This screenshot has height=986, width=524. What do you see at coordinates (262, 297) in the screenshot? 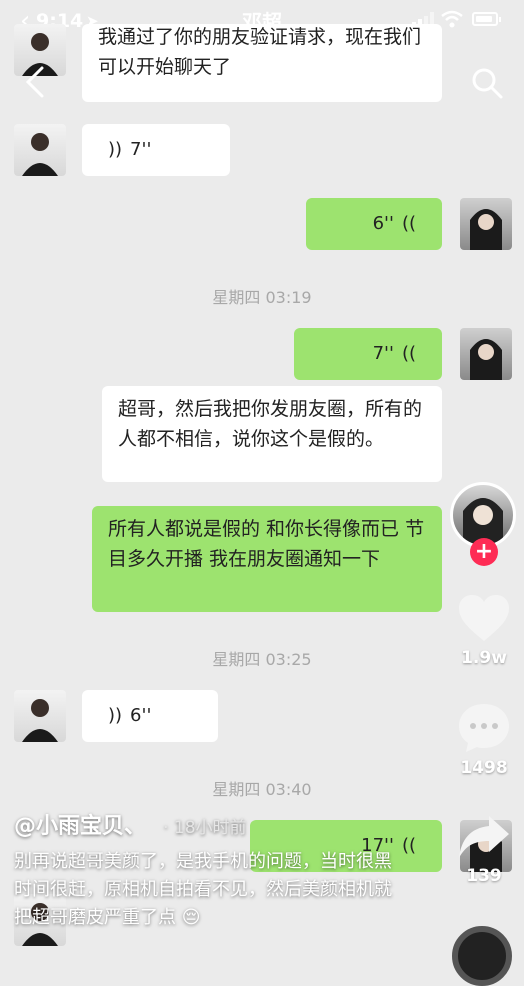
I see `timestamp: 星期四 03:19` at bounding box center [262, 297].